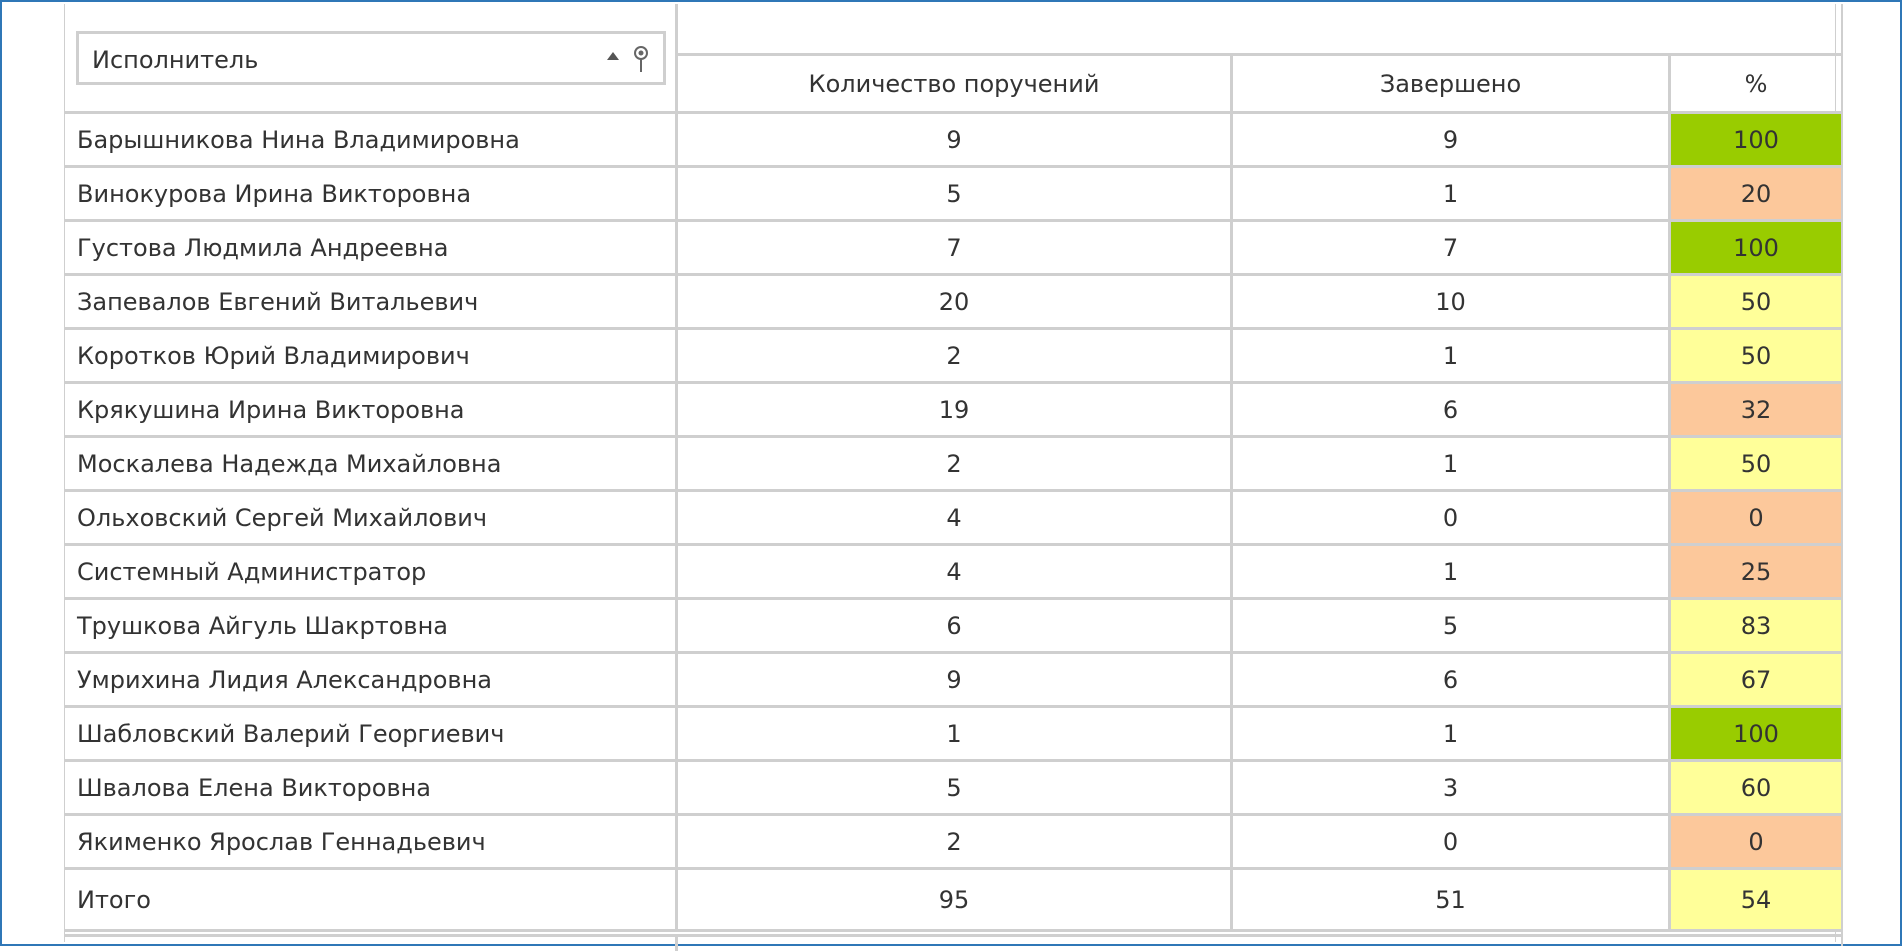  I want to click on sort-ascending-icon, so click(613, 56).